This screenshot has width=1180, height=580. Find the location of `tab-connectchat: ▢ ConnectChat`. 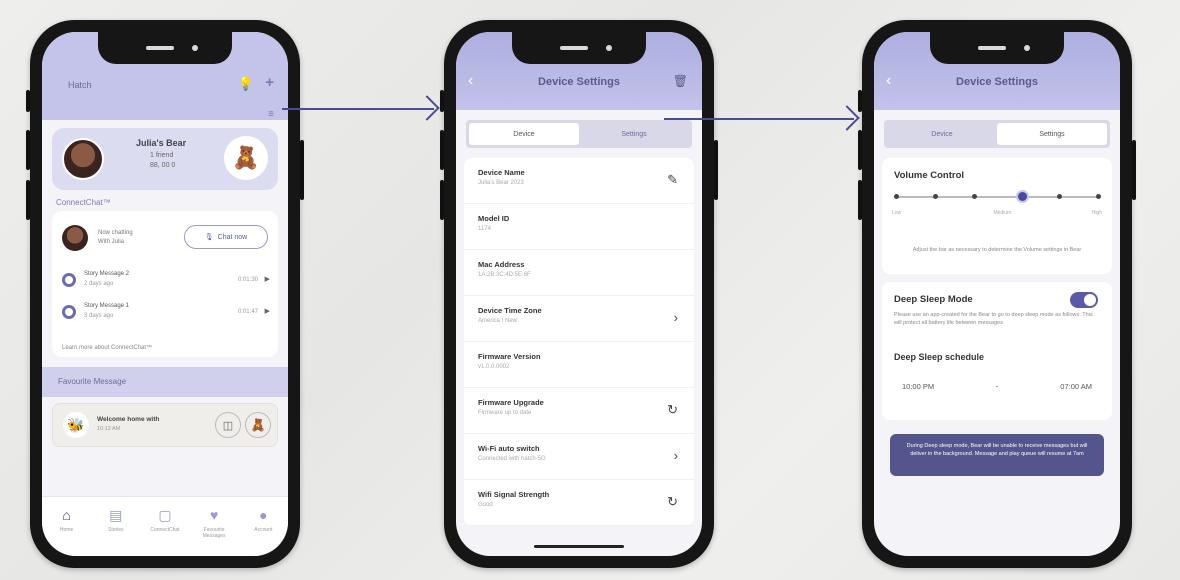

tab-connectchat: ▢ ConnectChat is located at coordinates (165, 531).